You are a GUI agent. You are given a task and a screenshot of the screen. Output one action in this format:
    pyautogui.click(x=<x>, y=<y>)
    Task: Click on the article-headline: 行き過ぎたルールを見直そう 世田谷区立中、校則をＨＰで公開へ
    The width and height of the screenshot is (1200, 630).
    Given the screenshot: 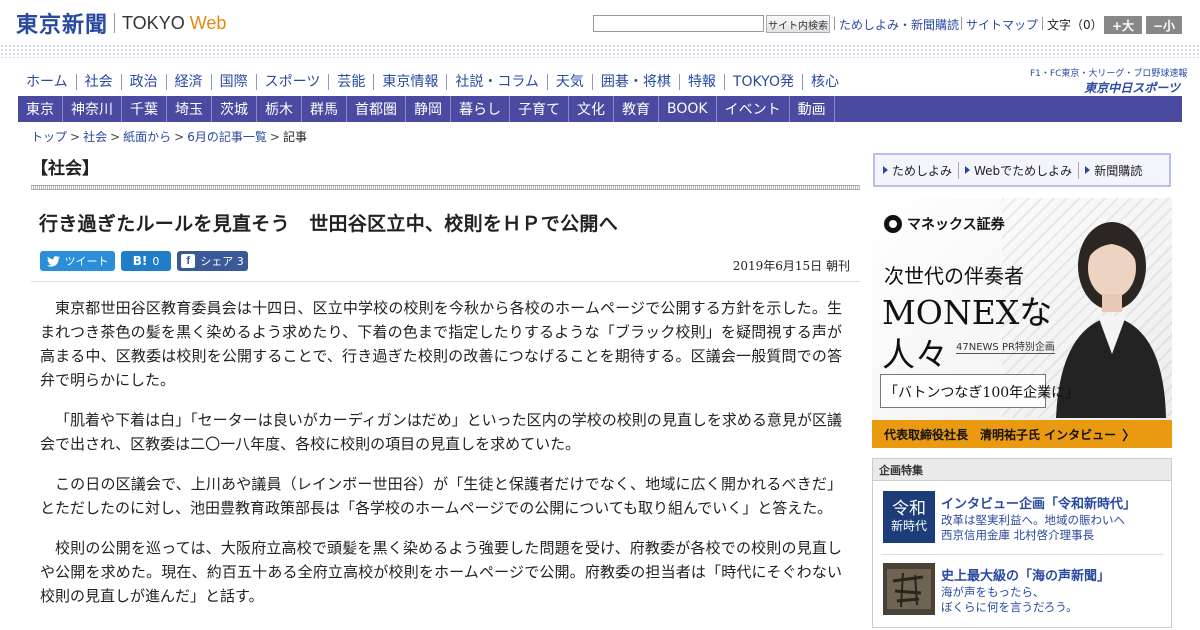 What is the action you would take?
    pyautogui.click(x=329, y=224)
    